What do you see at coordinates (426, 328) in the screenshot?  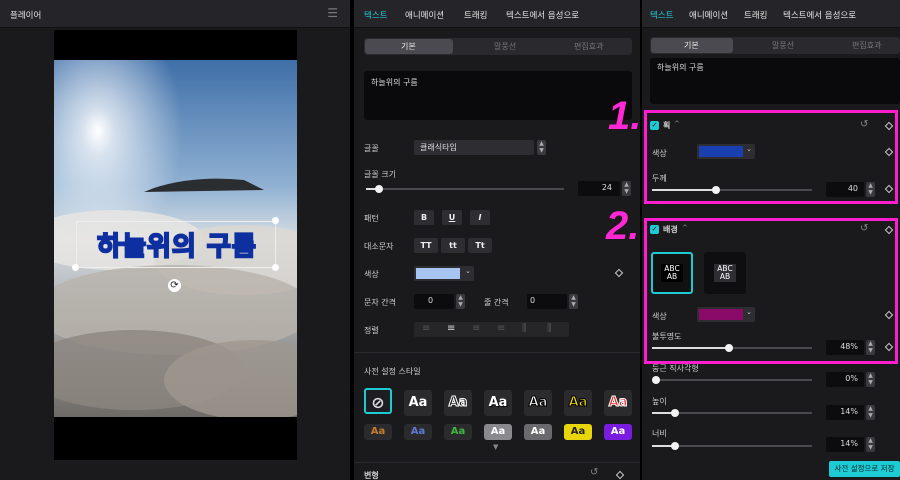 I see `align-left-icon: ≡` at bounding box center [426, 328].